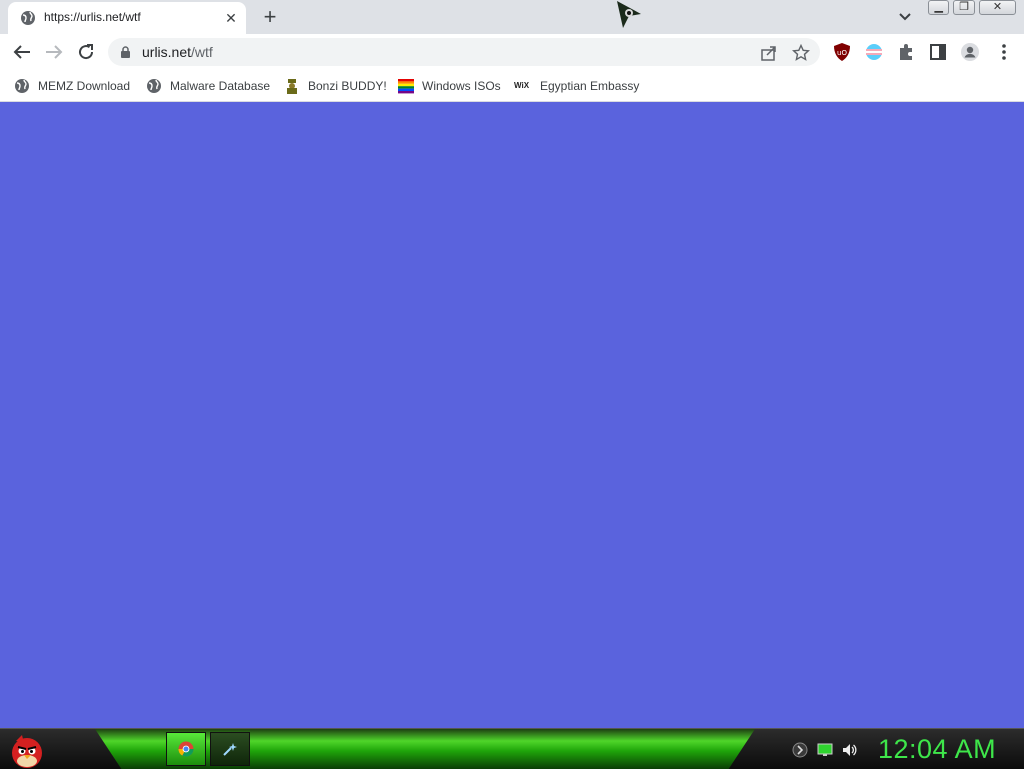  What do you see at coordinates (27, 750) in the screenshot?
I see `angry-bird-start-icon` at bounding box center [27, 750].